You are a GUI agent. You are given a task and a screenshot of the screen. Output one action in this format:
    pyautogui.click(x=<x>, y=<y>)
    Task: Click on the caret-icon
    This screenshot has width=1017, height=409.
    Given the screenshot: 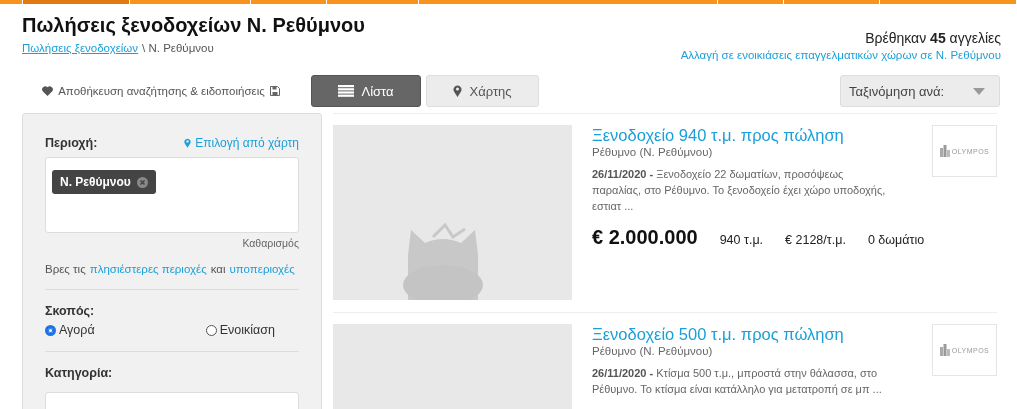 What is the action you would take?
    pyautogui.click(x=979, y=91)
    